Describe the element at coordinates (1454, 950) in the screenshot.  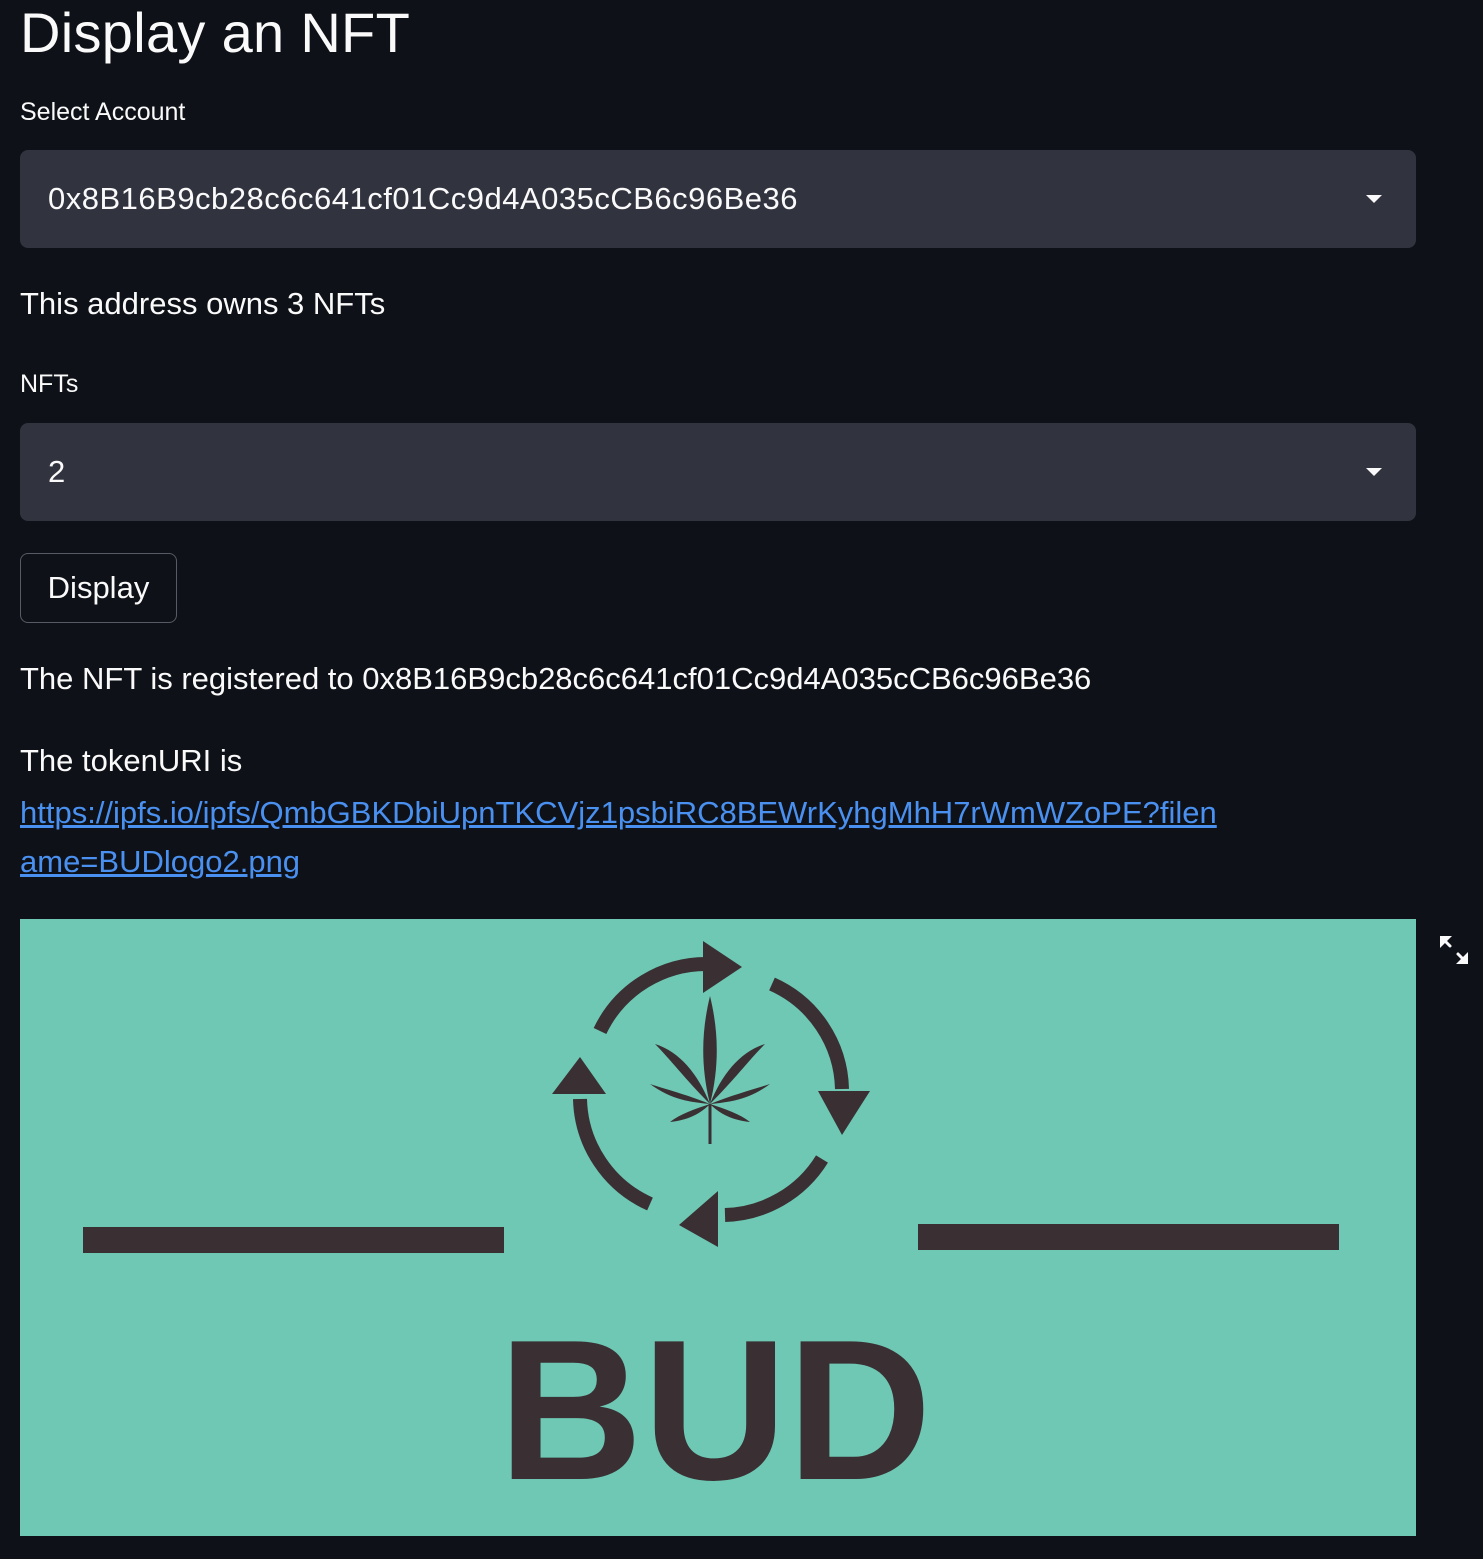
I see `fullscreen-icon` at that location.